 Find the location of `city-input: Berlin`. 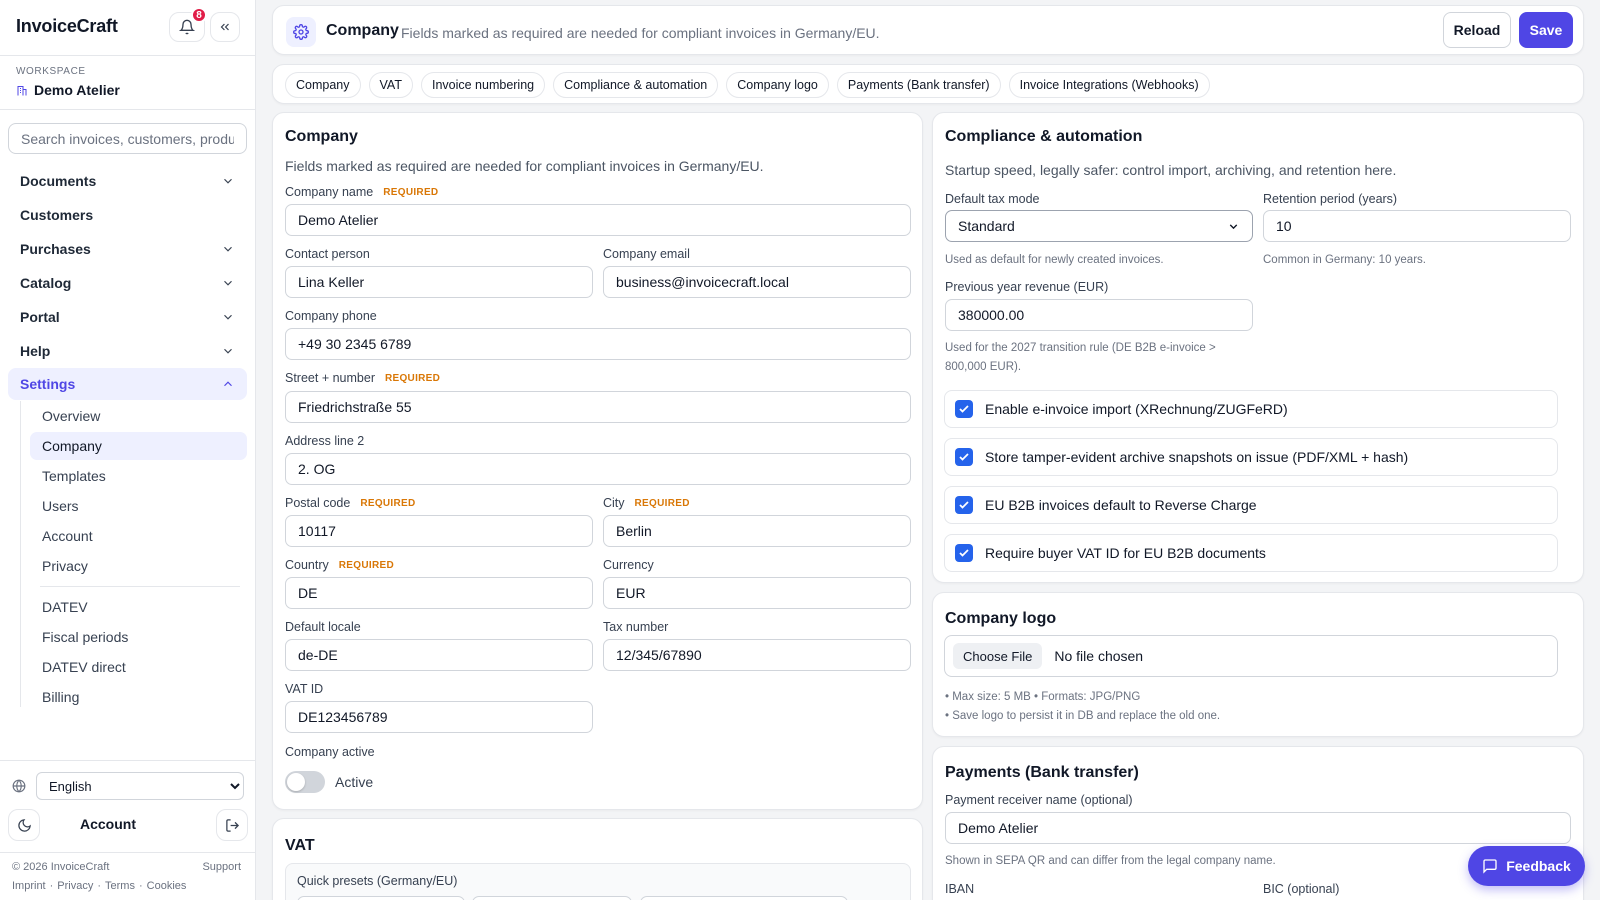

city-input: Berlin is located at coordinates (757, 531).